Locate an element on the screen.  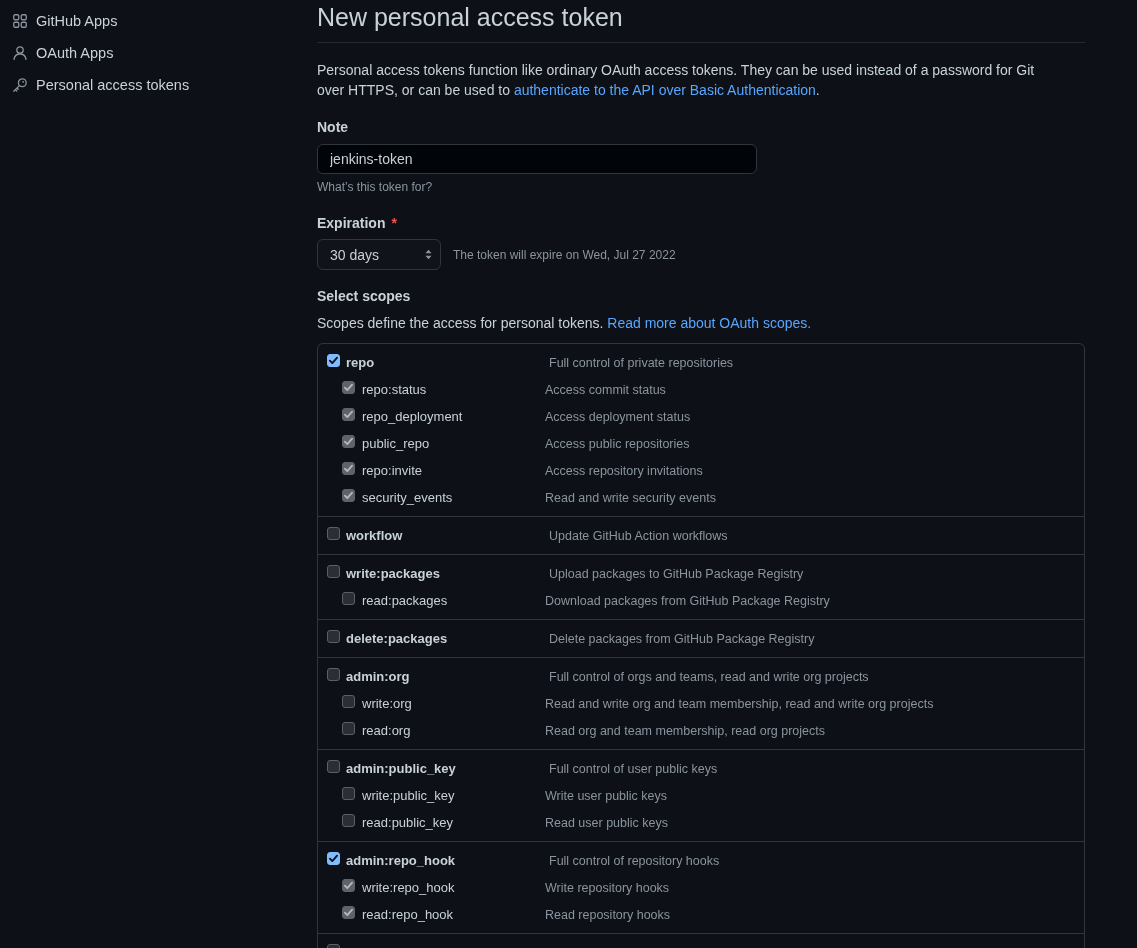
scope-description: Full control of repository hooks is located at coordinates (634, 860).